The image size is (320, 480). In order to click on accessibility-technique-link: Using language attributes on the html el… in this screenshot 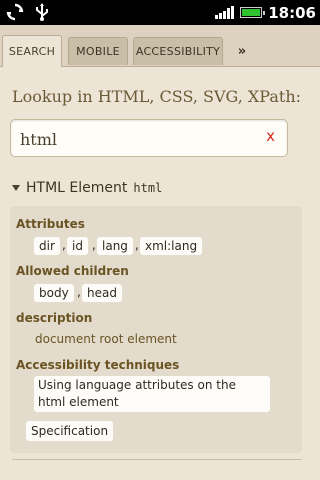, I will do `click(152, 394)`.